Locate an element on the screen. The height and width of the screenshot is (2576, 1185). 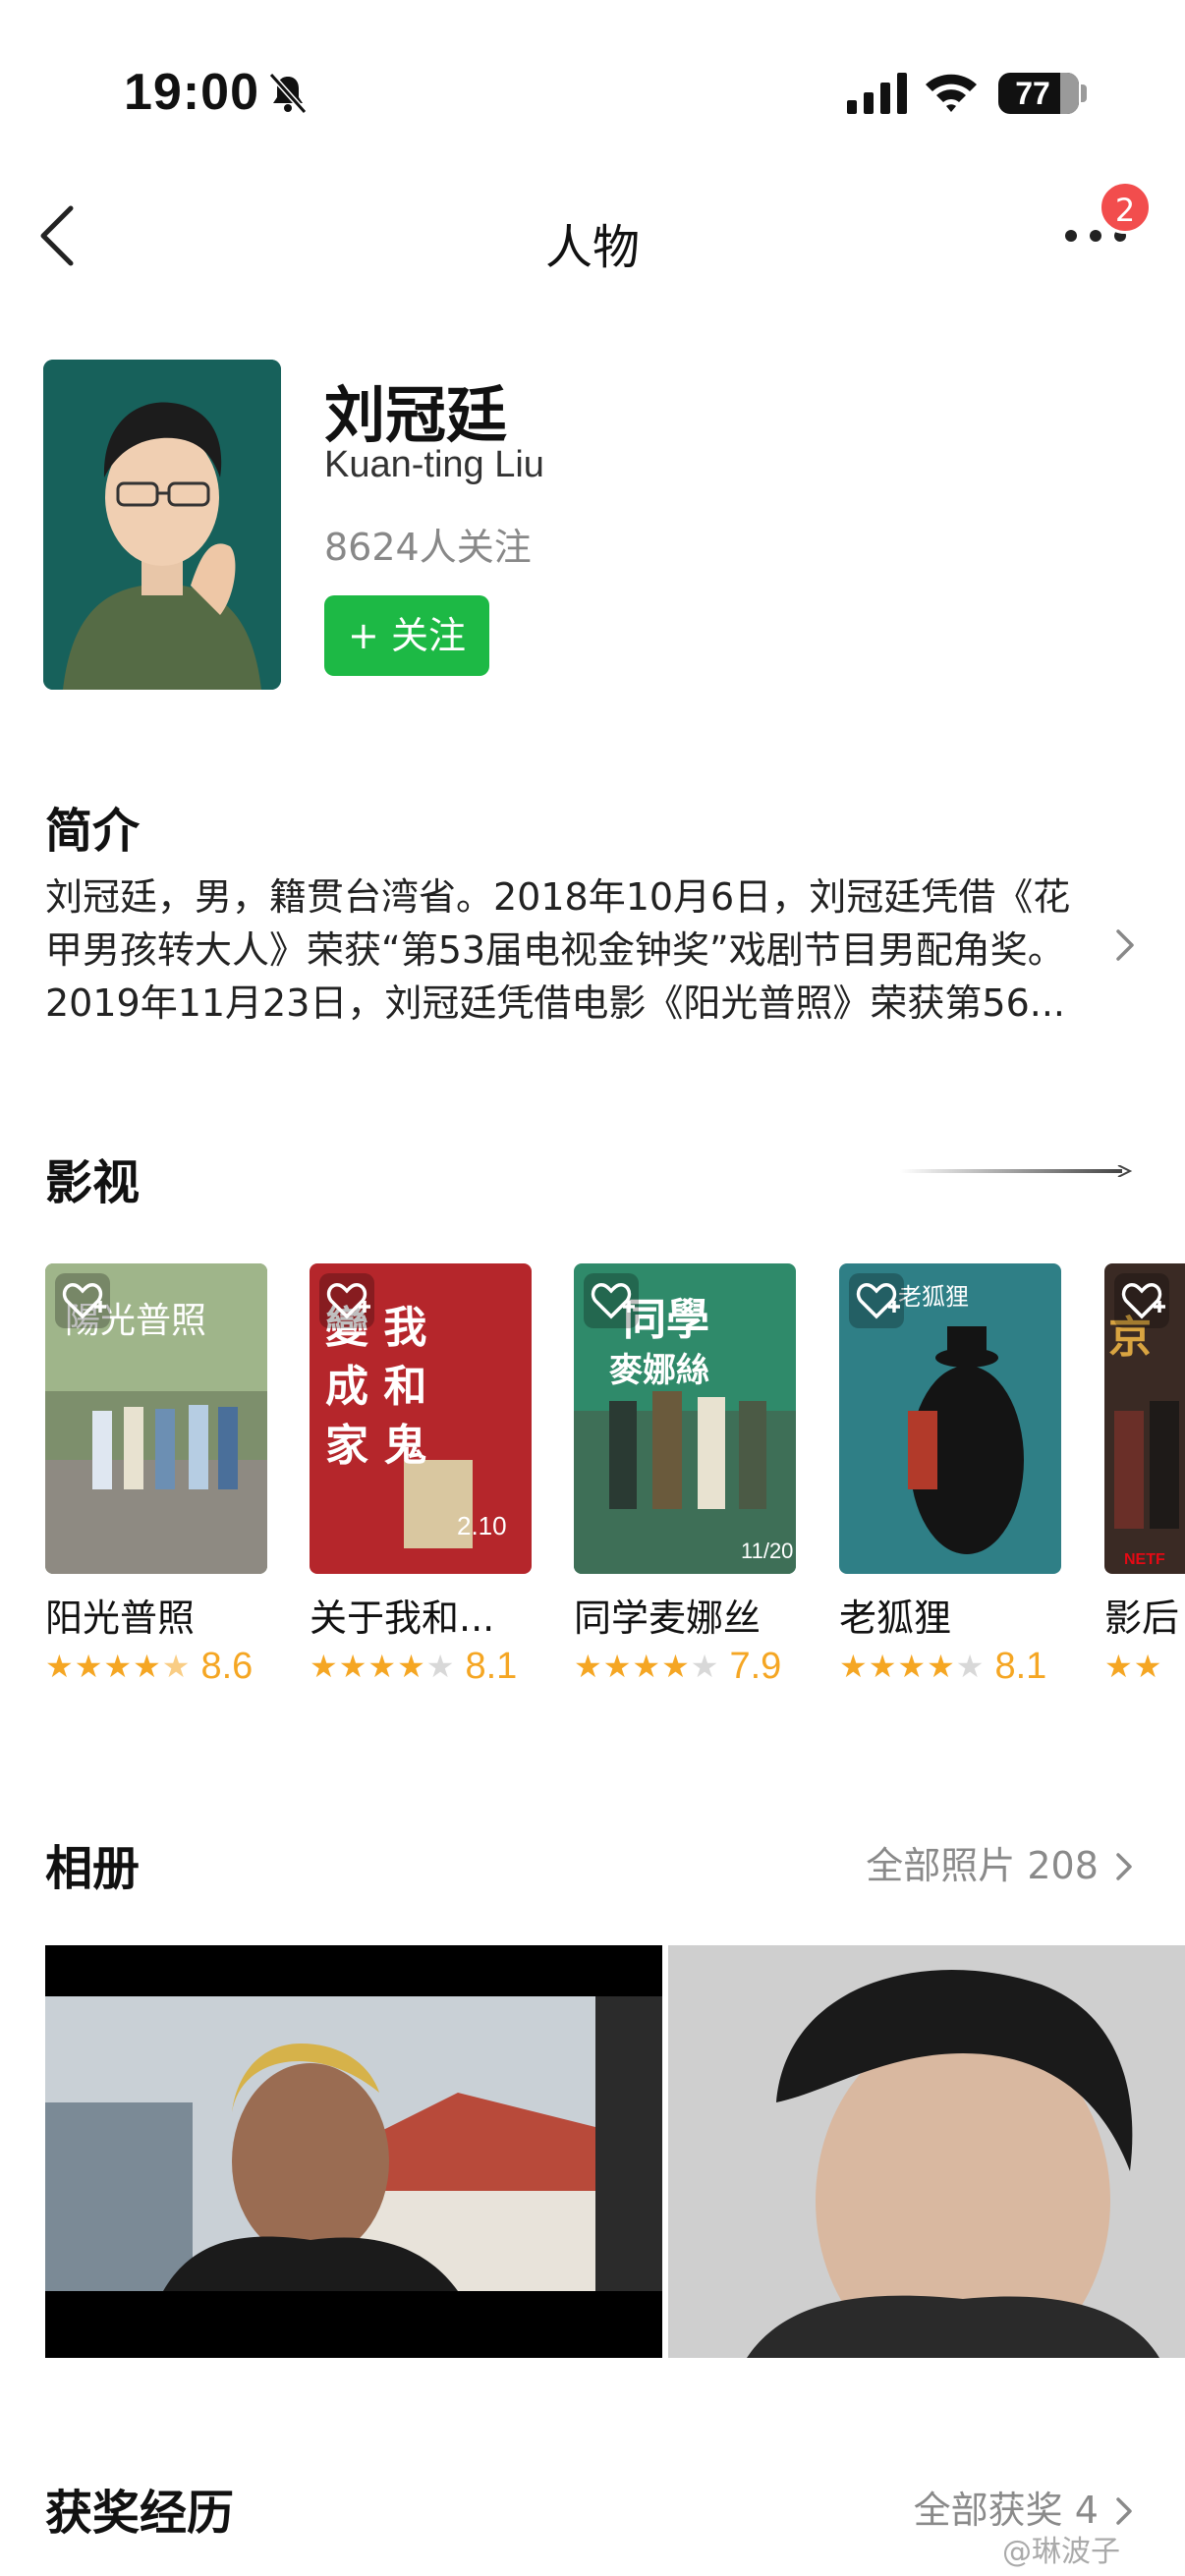
scroll-indicator is located at coordinates (1017, 1171).